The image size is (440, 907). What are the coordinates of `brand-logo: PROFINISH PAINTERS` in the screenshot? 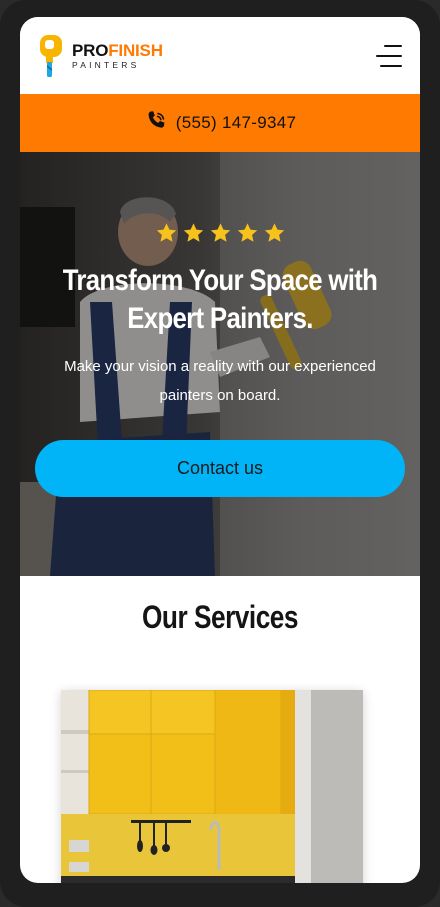 It's located at (100, 56).